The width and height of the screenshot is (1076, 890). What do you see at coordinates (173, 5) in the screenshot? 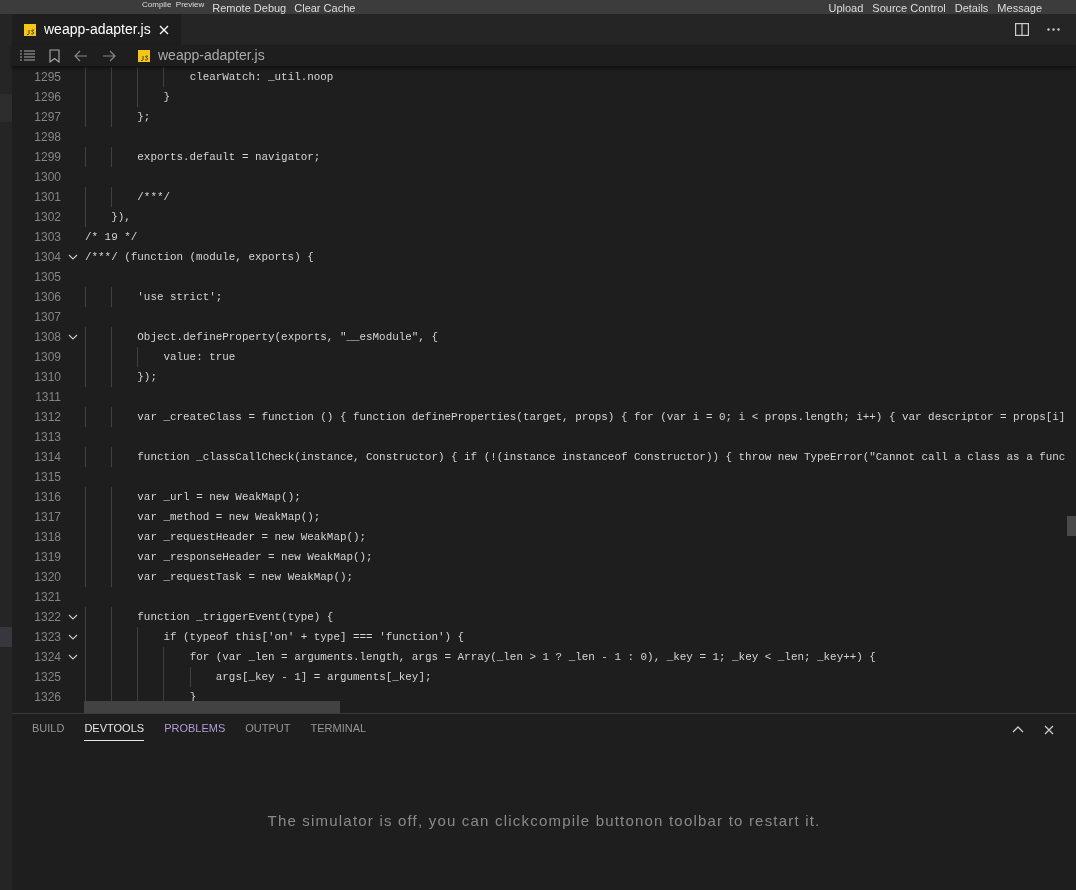
I see `toolbar-button: Compile Preview` at bounding box center [173, 5].